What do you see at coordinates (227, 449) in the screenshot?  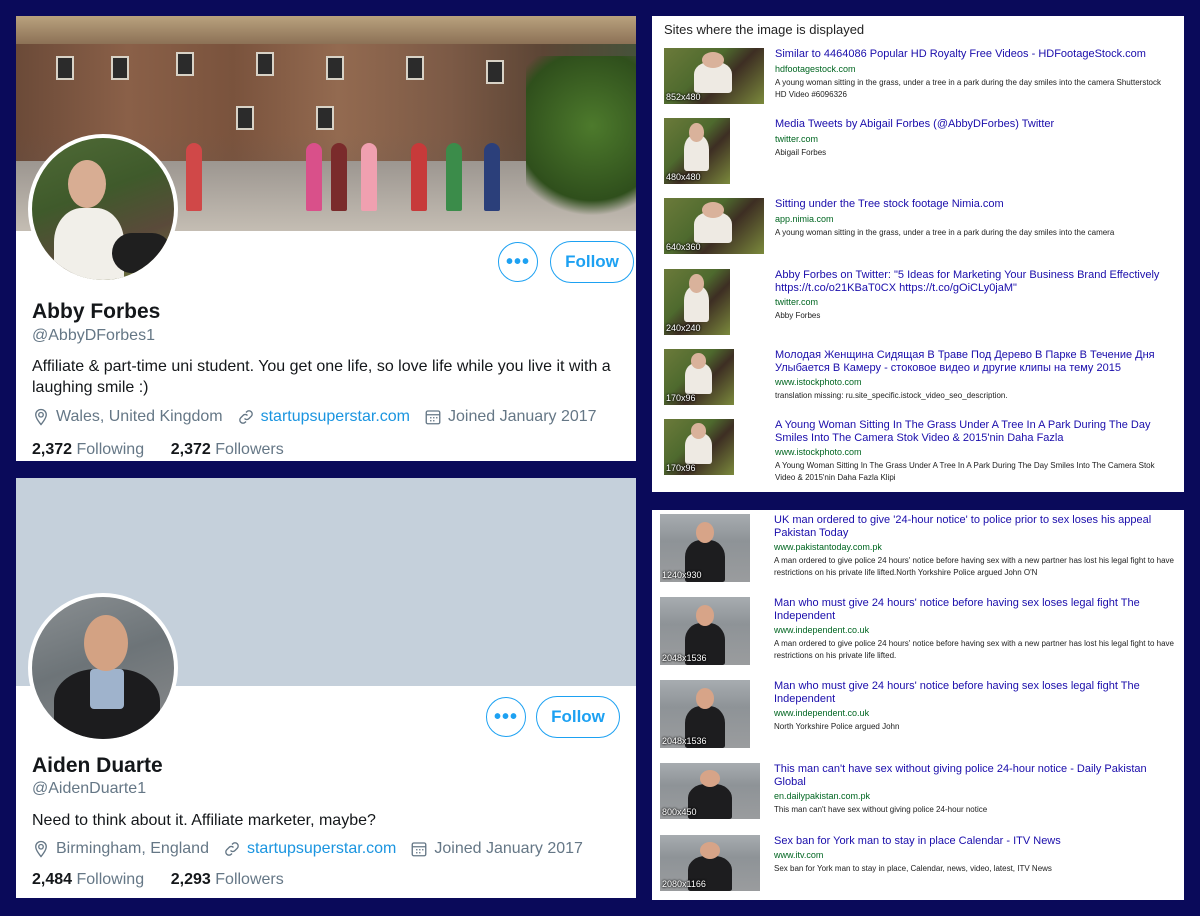 I see `followers-link: 2,372 Followers` at bounding box center [227, 449].